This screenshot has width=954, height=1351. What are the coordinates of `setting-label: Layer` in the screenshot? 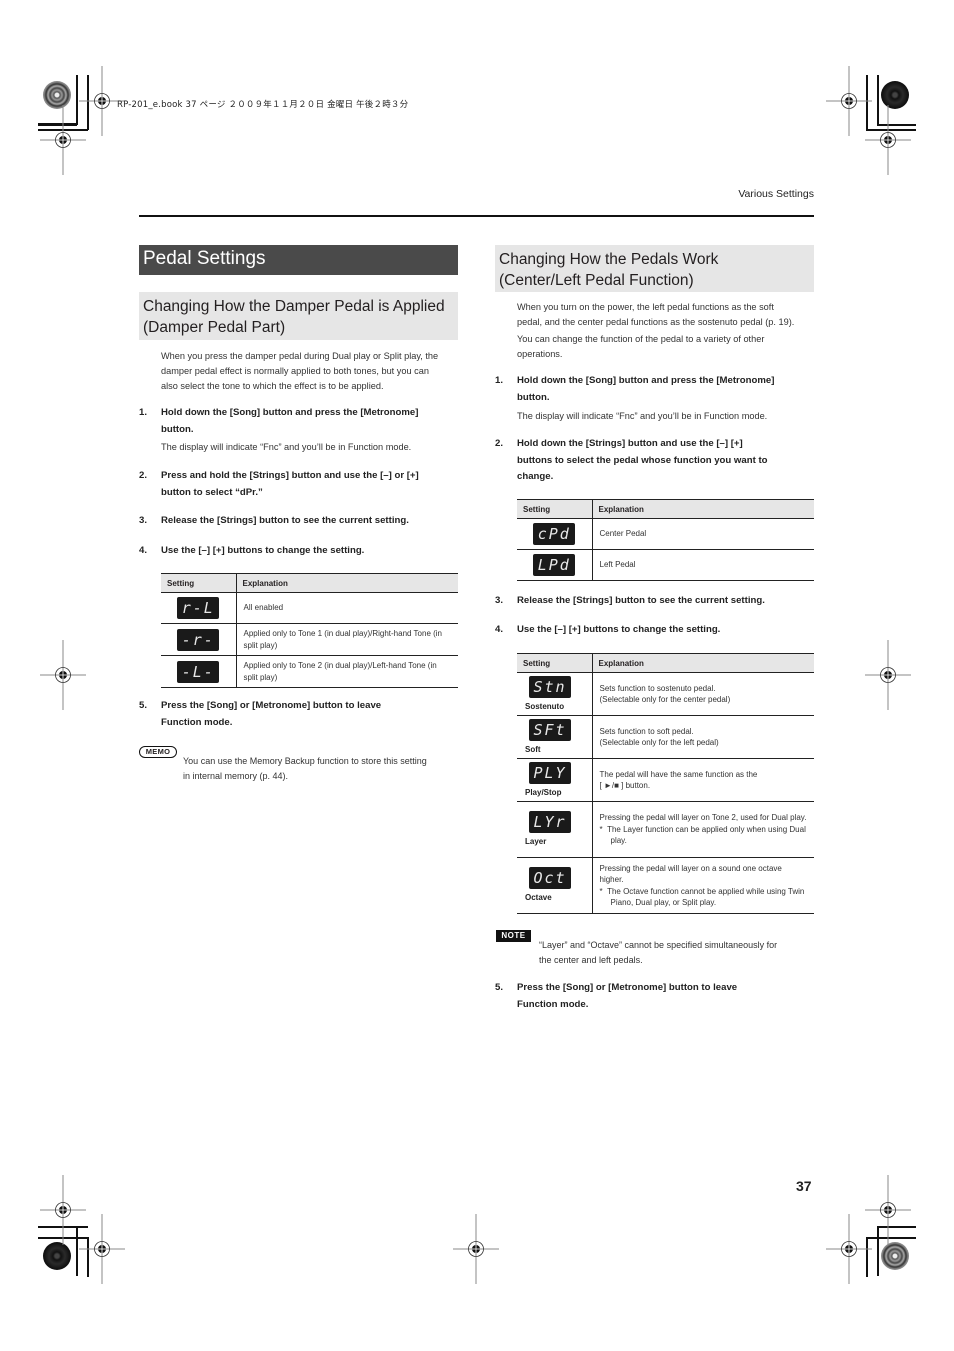 It's located at (536, 842).